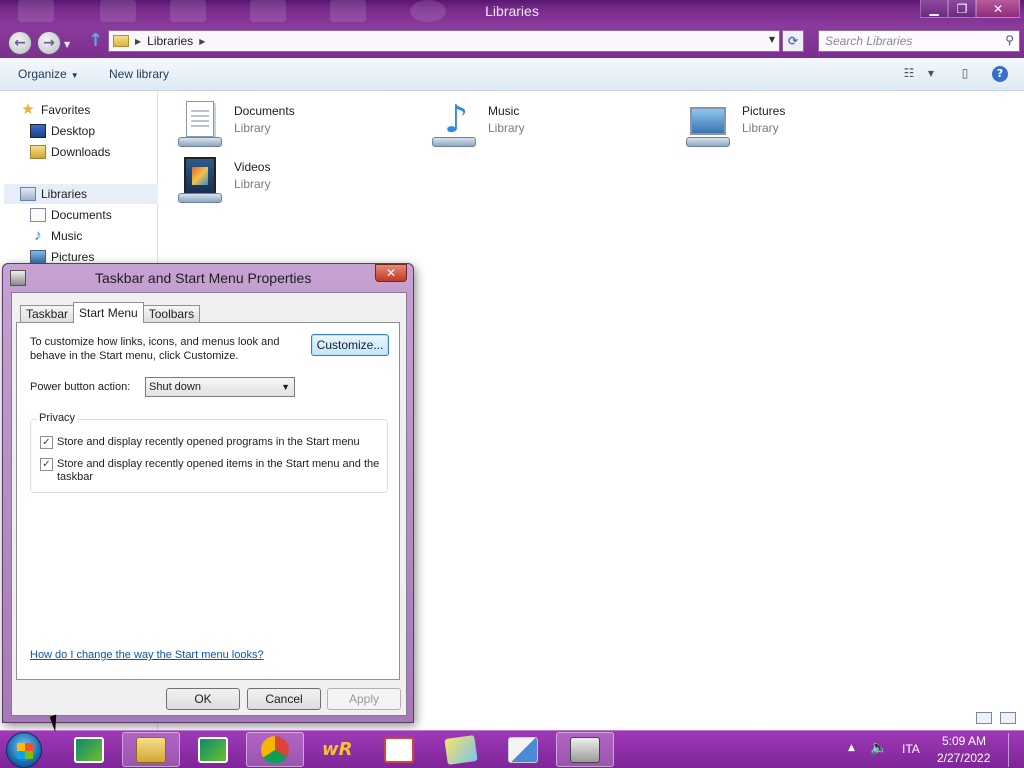 The width and height of the screenshot is (1024, 768). Describe the element at coordinates (38, 257) in the screenshot. I see `pictures-icon` at that location.